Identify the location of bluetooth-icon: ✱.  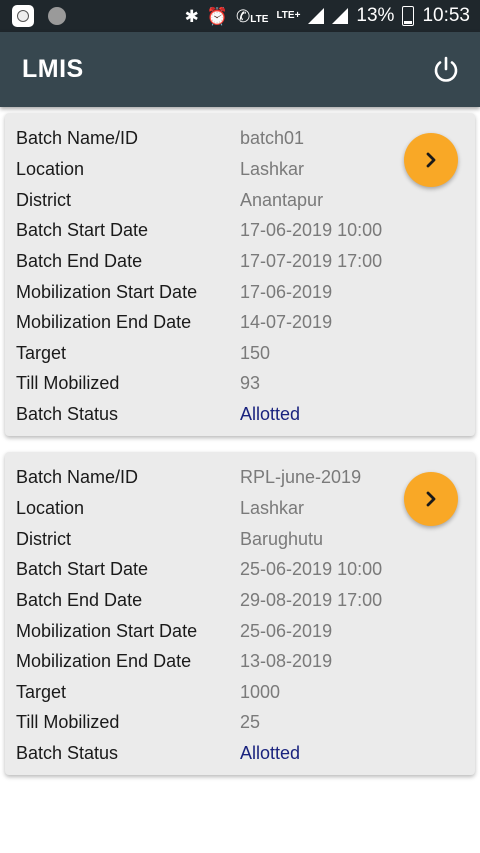
(191, 16).